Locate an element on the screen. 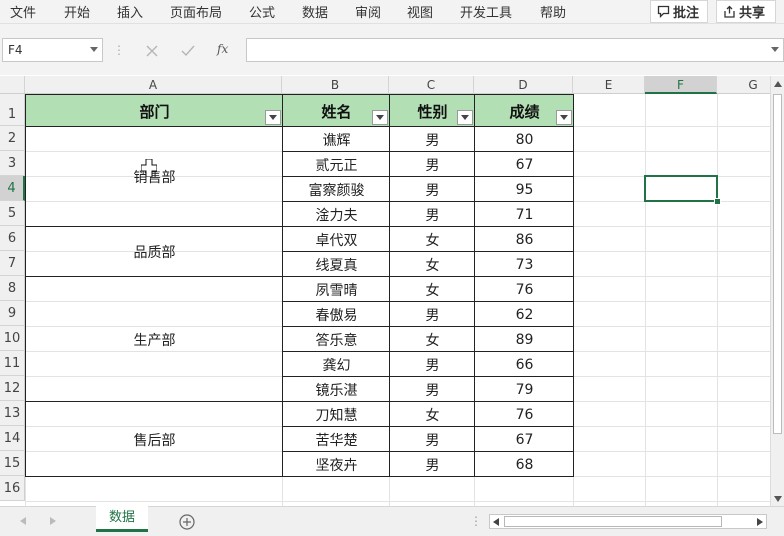 The height and width of the screenshot is (536, 784). score-cell: 80 is located at coordinates (524, 139).